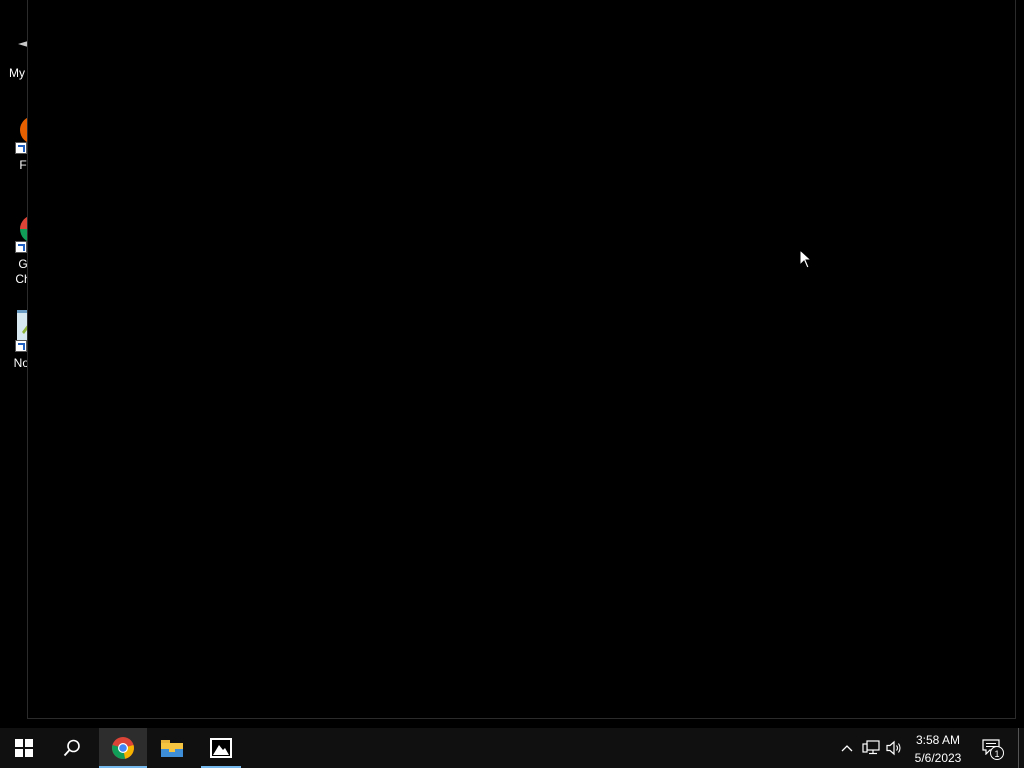 The image size is (1024, 768). I want to click on volume-icon, so click(893, 748).